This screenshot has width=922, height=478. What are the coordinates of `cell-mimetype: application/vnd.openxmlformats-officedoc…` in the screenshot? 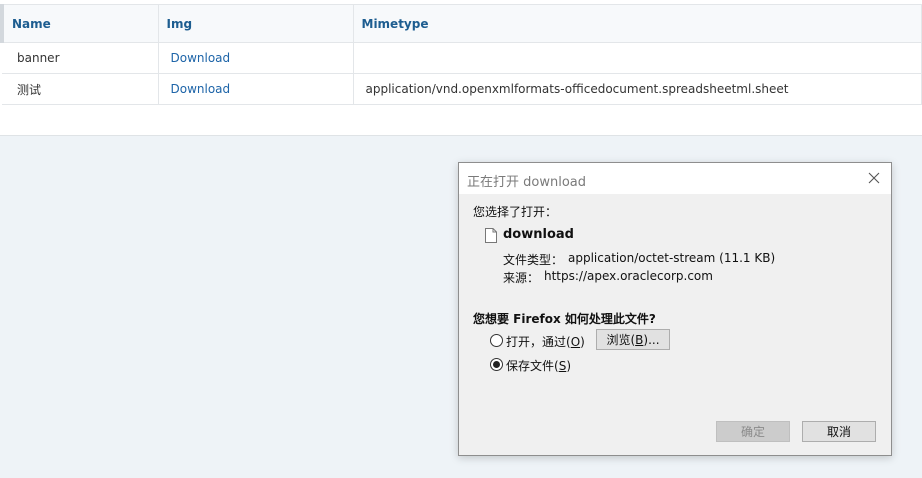 It's located at (637, 89).